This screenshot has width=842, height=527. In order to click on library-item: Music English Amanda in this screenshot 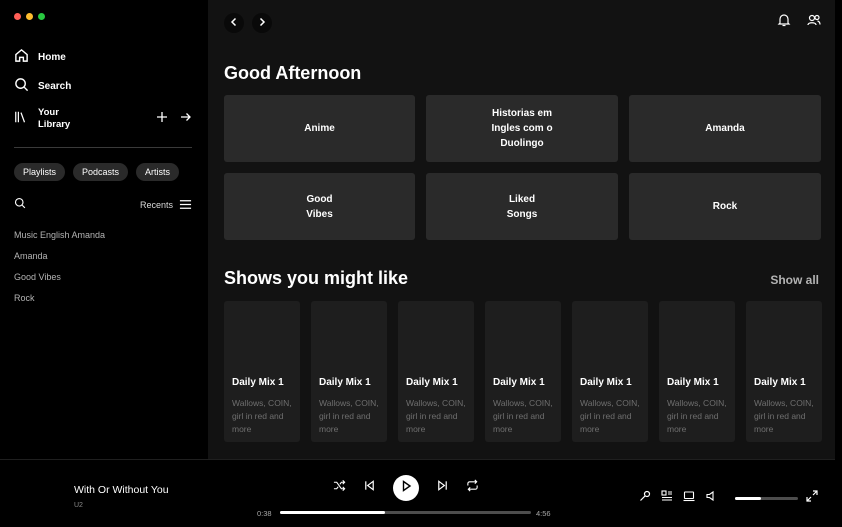, I will do `click(59, 239)`.